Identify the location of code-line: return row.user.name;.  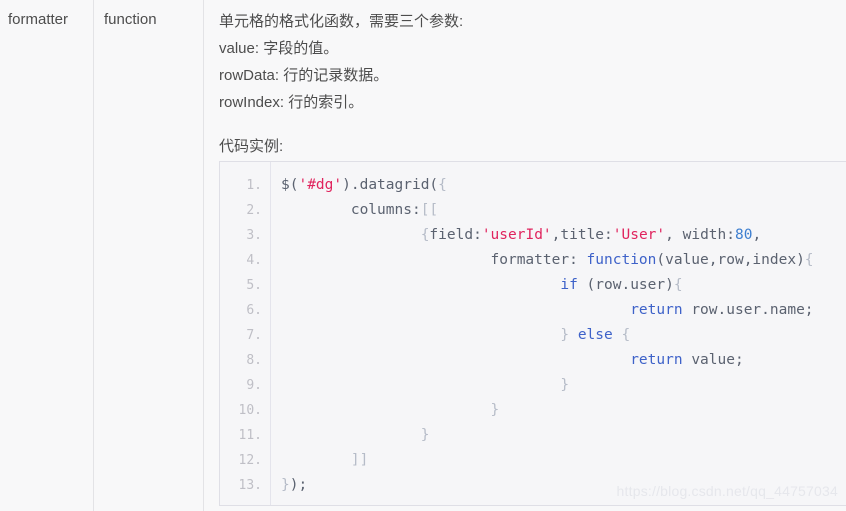
(722, 310).